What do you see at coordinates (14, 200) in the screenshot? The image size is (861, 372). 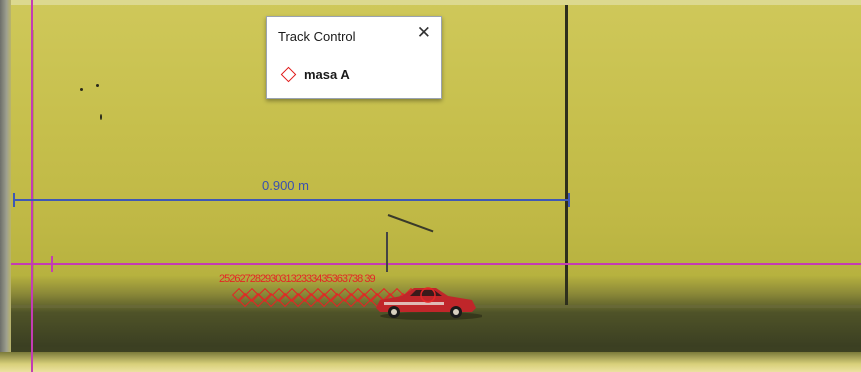 I see `calibration-end-left` at bounding box center [14, 200].